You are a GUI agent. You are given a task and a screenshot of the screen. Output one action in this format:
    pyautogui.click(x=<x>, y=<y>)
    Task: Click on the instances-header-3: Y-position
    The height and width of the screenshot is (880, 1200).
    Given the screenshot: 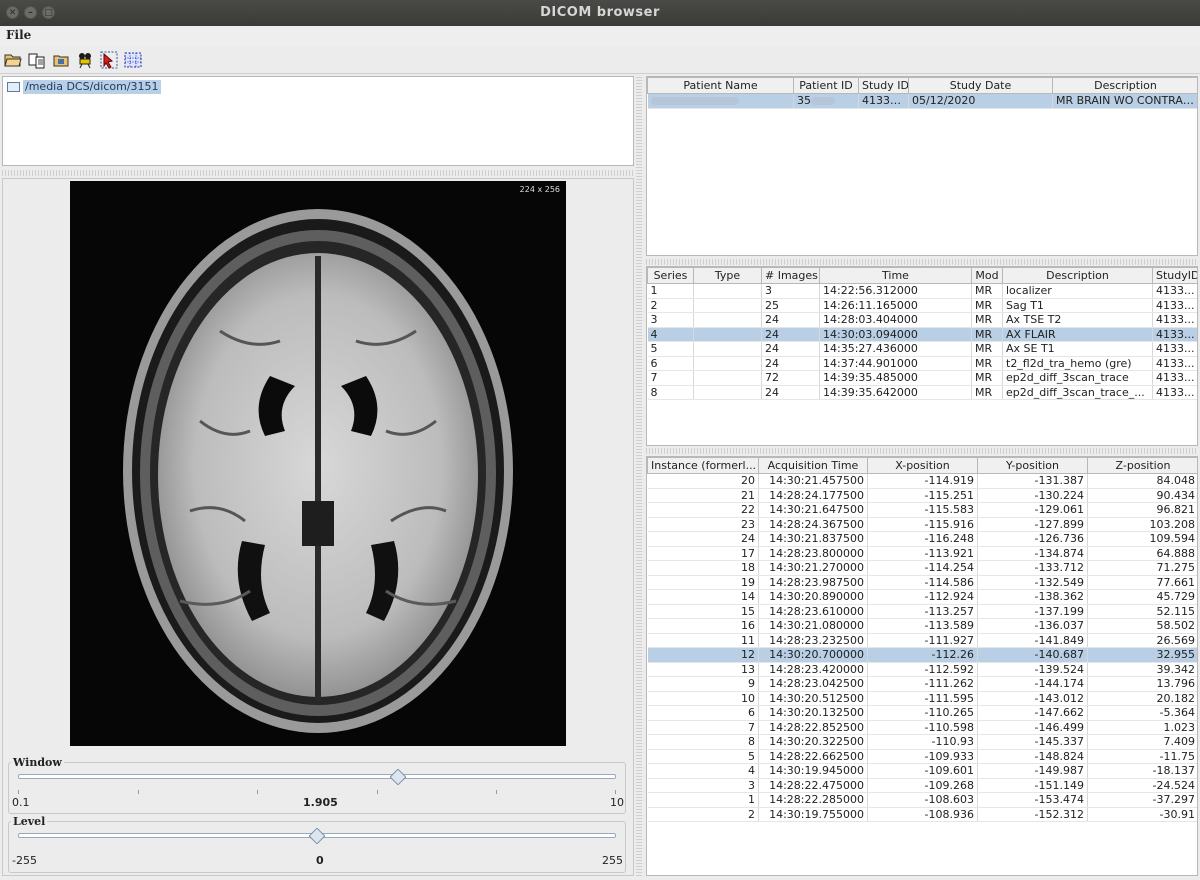 What is the action you would take?
    pyautogui.click(x=1032, y=465)
    